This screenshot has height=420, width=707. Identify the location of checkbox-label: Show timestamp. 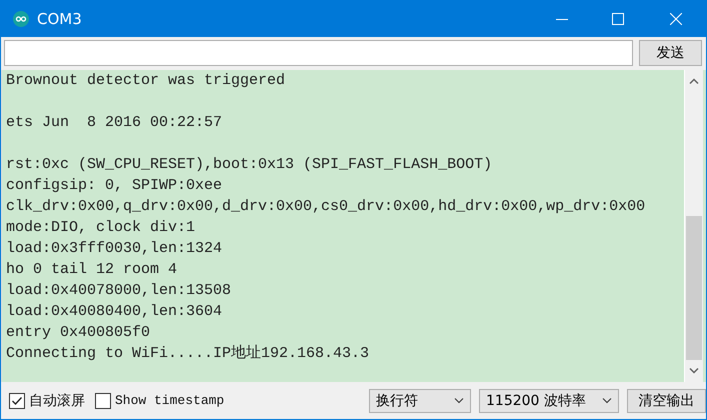
(169, 400).